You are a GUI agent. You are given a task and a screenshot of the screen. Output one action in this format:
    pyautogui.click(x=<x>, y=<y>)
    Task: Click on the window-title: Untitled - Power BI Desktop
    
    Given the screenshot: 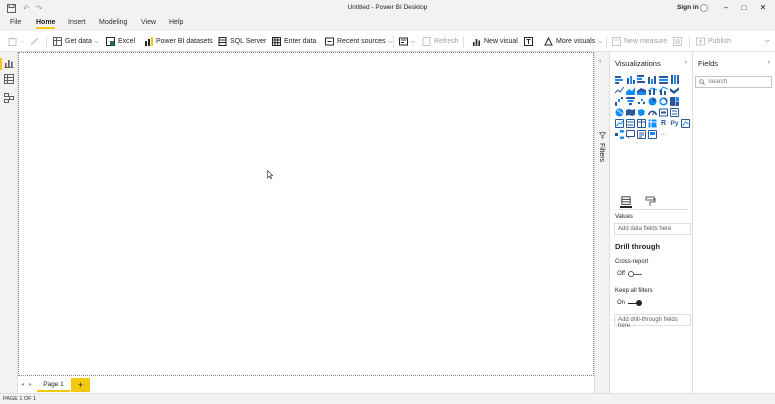 What is the action you would take?
    pyautogui.click(x=387, y=7)
    